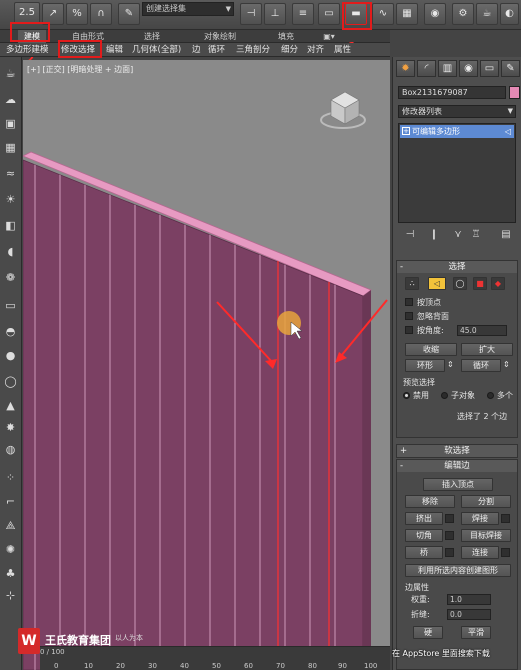 The width and height of the screenshot is (521, 670). Describe the element at coordinates (480, 283) in the screenshot. I see `polygon-mode-icon: ■` at that location.